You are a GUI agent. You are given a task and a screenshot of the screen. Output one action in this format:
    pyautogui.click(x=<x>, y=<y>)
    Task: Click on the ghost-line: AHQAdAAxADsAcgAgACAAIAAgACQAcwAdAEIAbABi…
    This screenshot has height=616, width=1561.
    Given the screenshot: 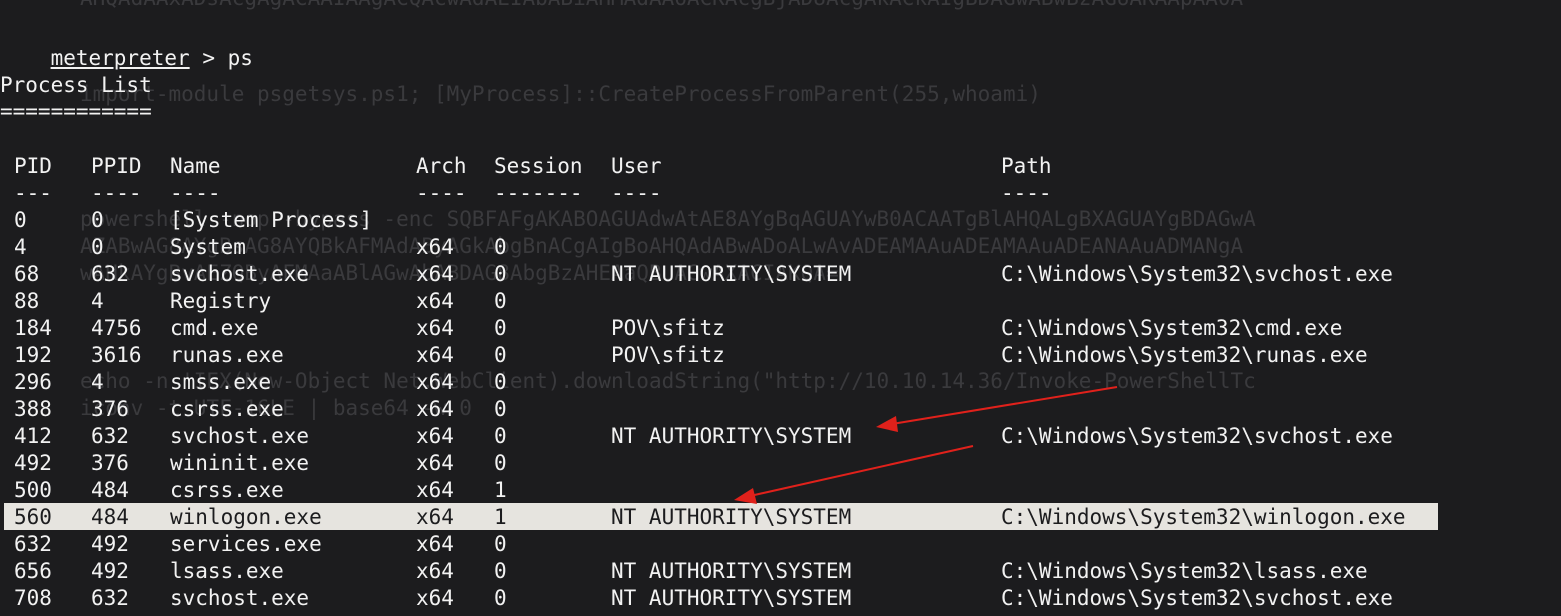 What is the action you would take?
    pyautogui.click(x=661, y=5)
    